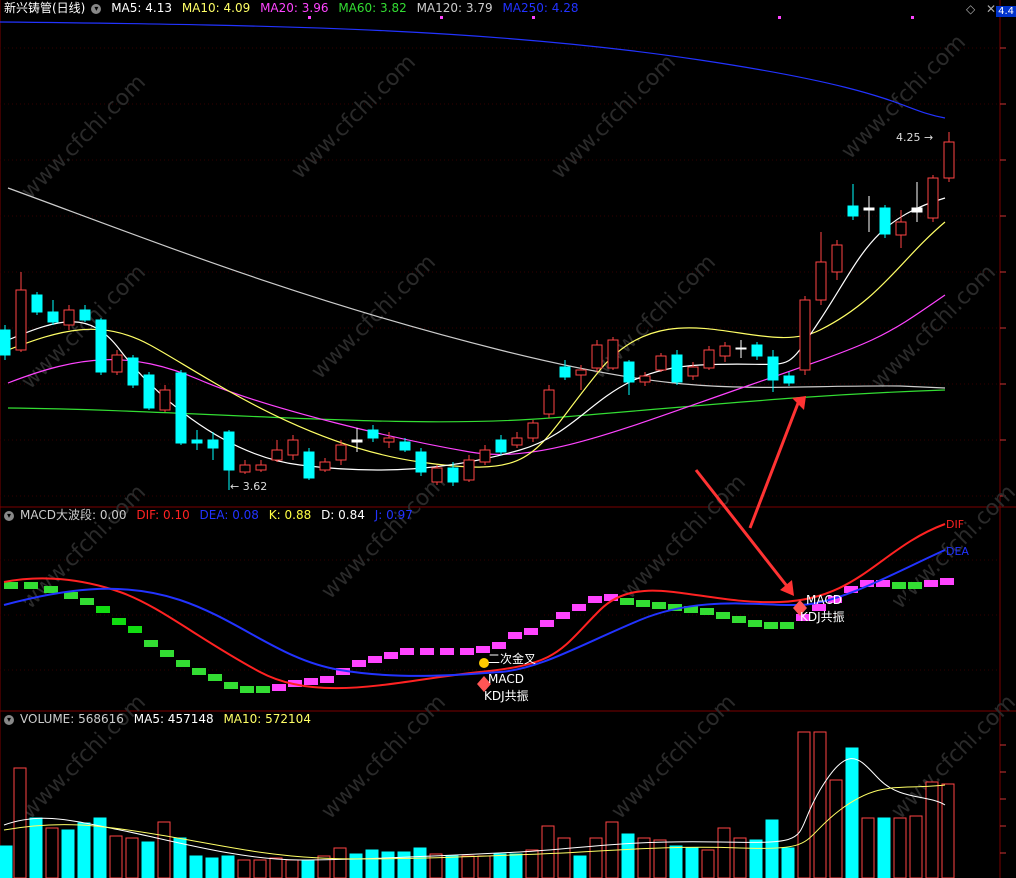 The width and height of the screenshot is (1016, 878). What do you see at coordinates (540, 8) in the screenshot?
I see `ma250-label: MA250: 4.28` at bounding box center [540, 8].